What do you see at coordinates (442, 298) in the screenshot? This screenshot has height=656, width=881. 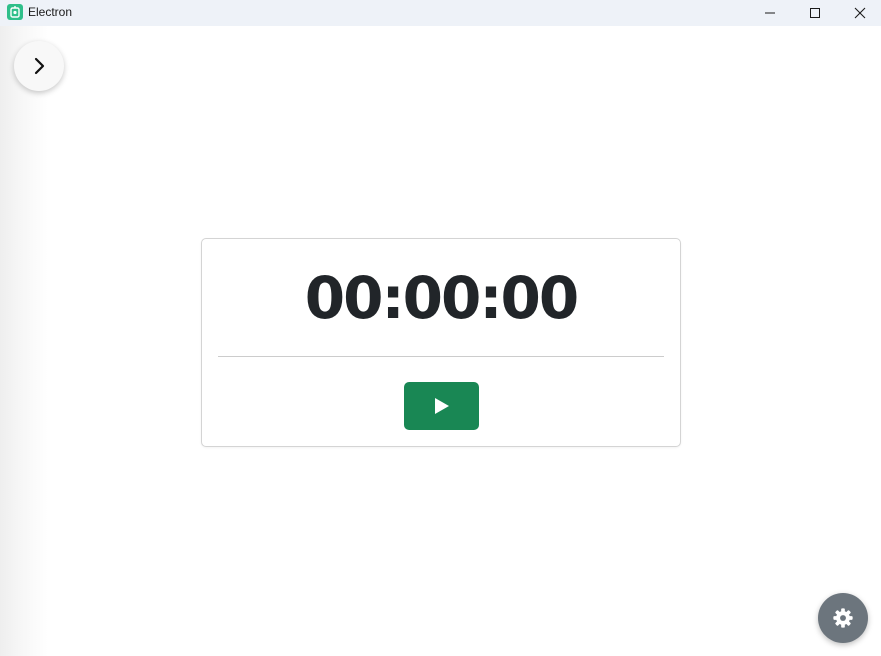 I see `timer-display: 00:00:00` at bounding box center [442, 298].